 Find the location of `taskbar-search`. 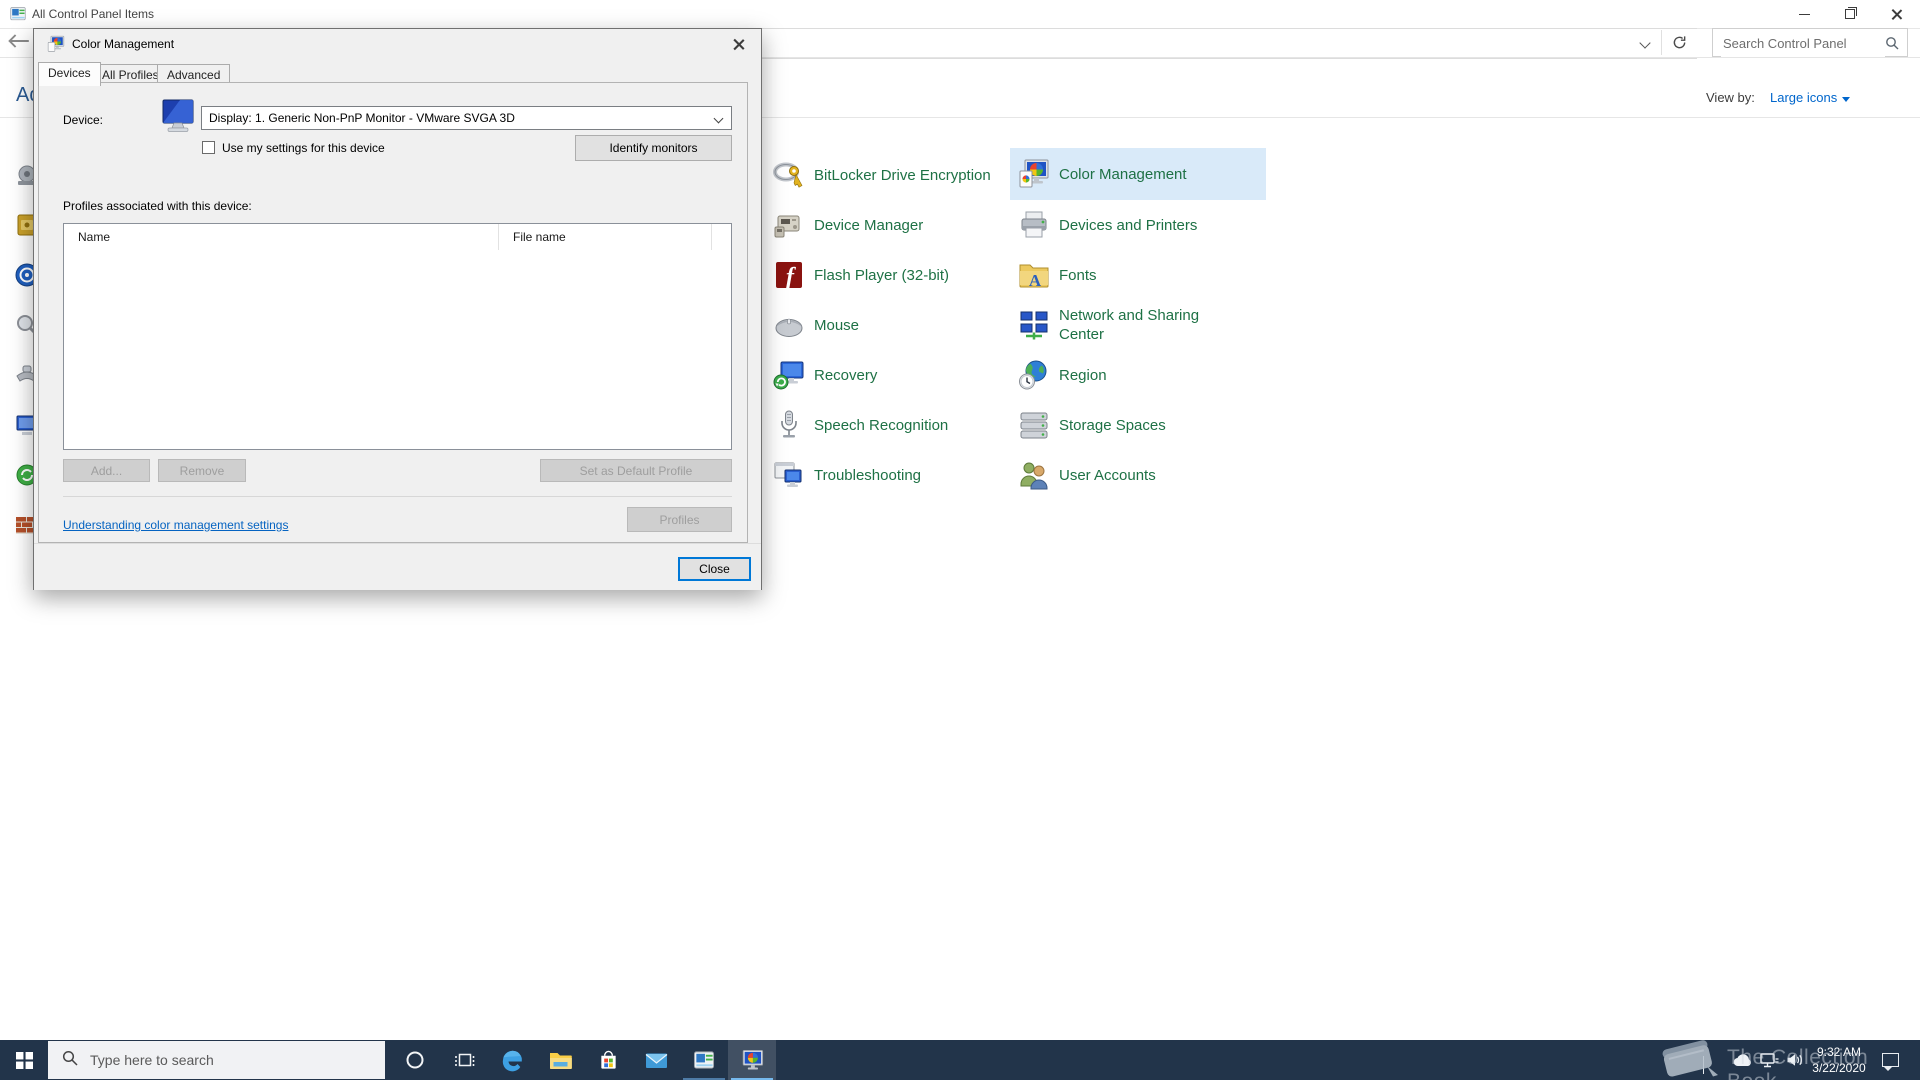

taskbar-search is located at coordinates (216, 1060).